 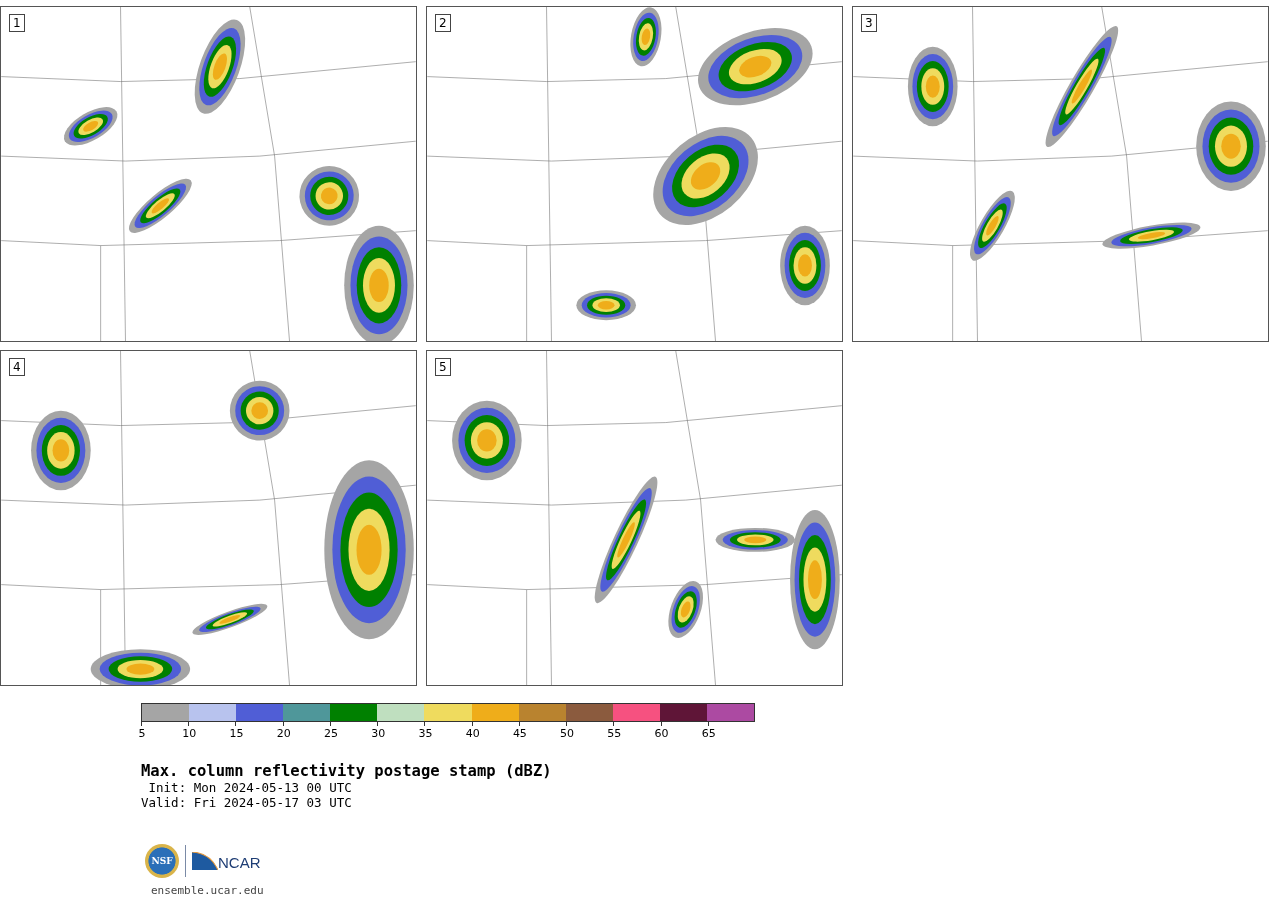 I want to click on tick-label: 35, so click(x=425, y=733).